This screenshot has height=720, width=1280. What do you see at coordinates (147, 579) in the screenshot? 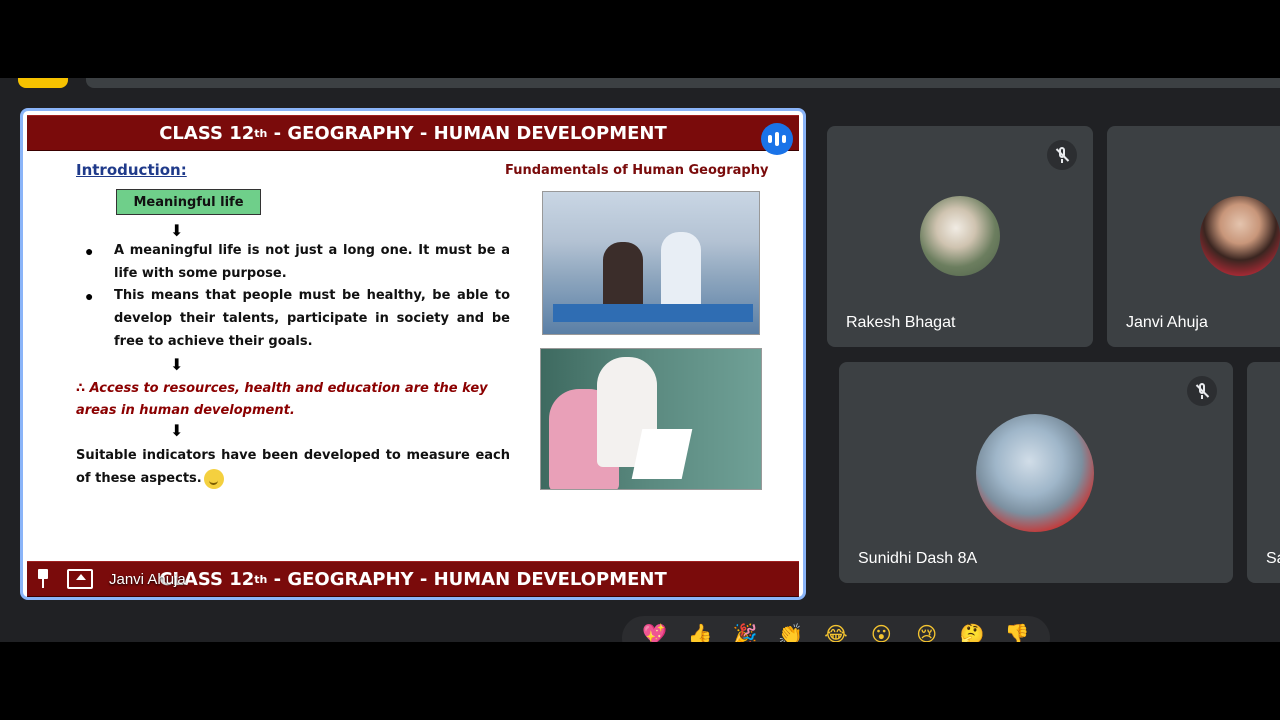
I see `presenter-name: Janvi Ahuja` at bounding box center [147, 579].